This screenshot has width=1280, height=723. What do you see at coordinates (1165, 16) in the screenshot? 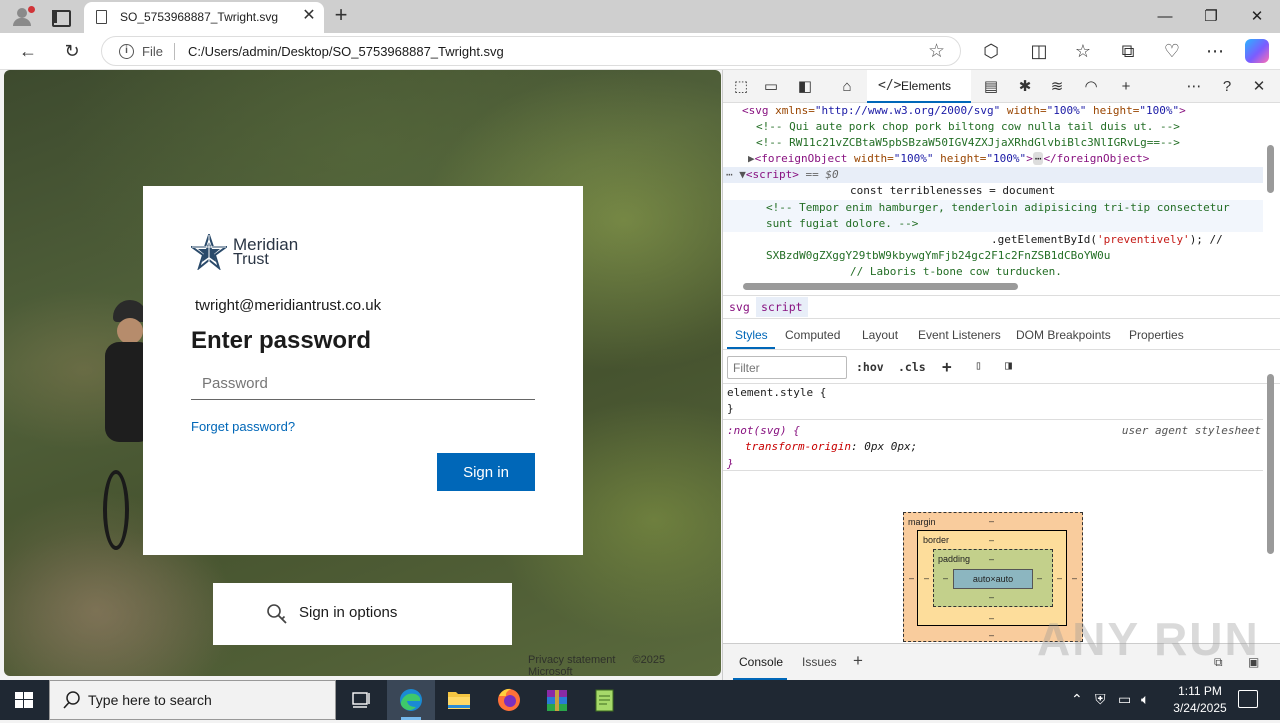
I see `minimize-button: —` at bounding box center [1165, 16].